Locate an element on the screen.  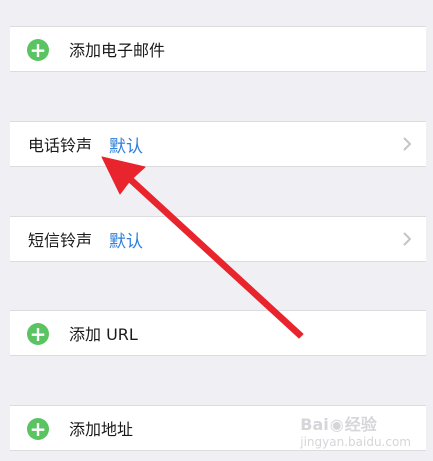
ringtone-value: 默认 is located at coordinates (126, 146).